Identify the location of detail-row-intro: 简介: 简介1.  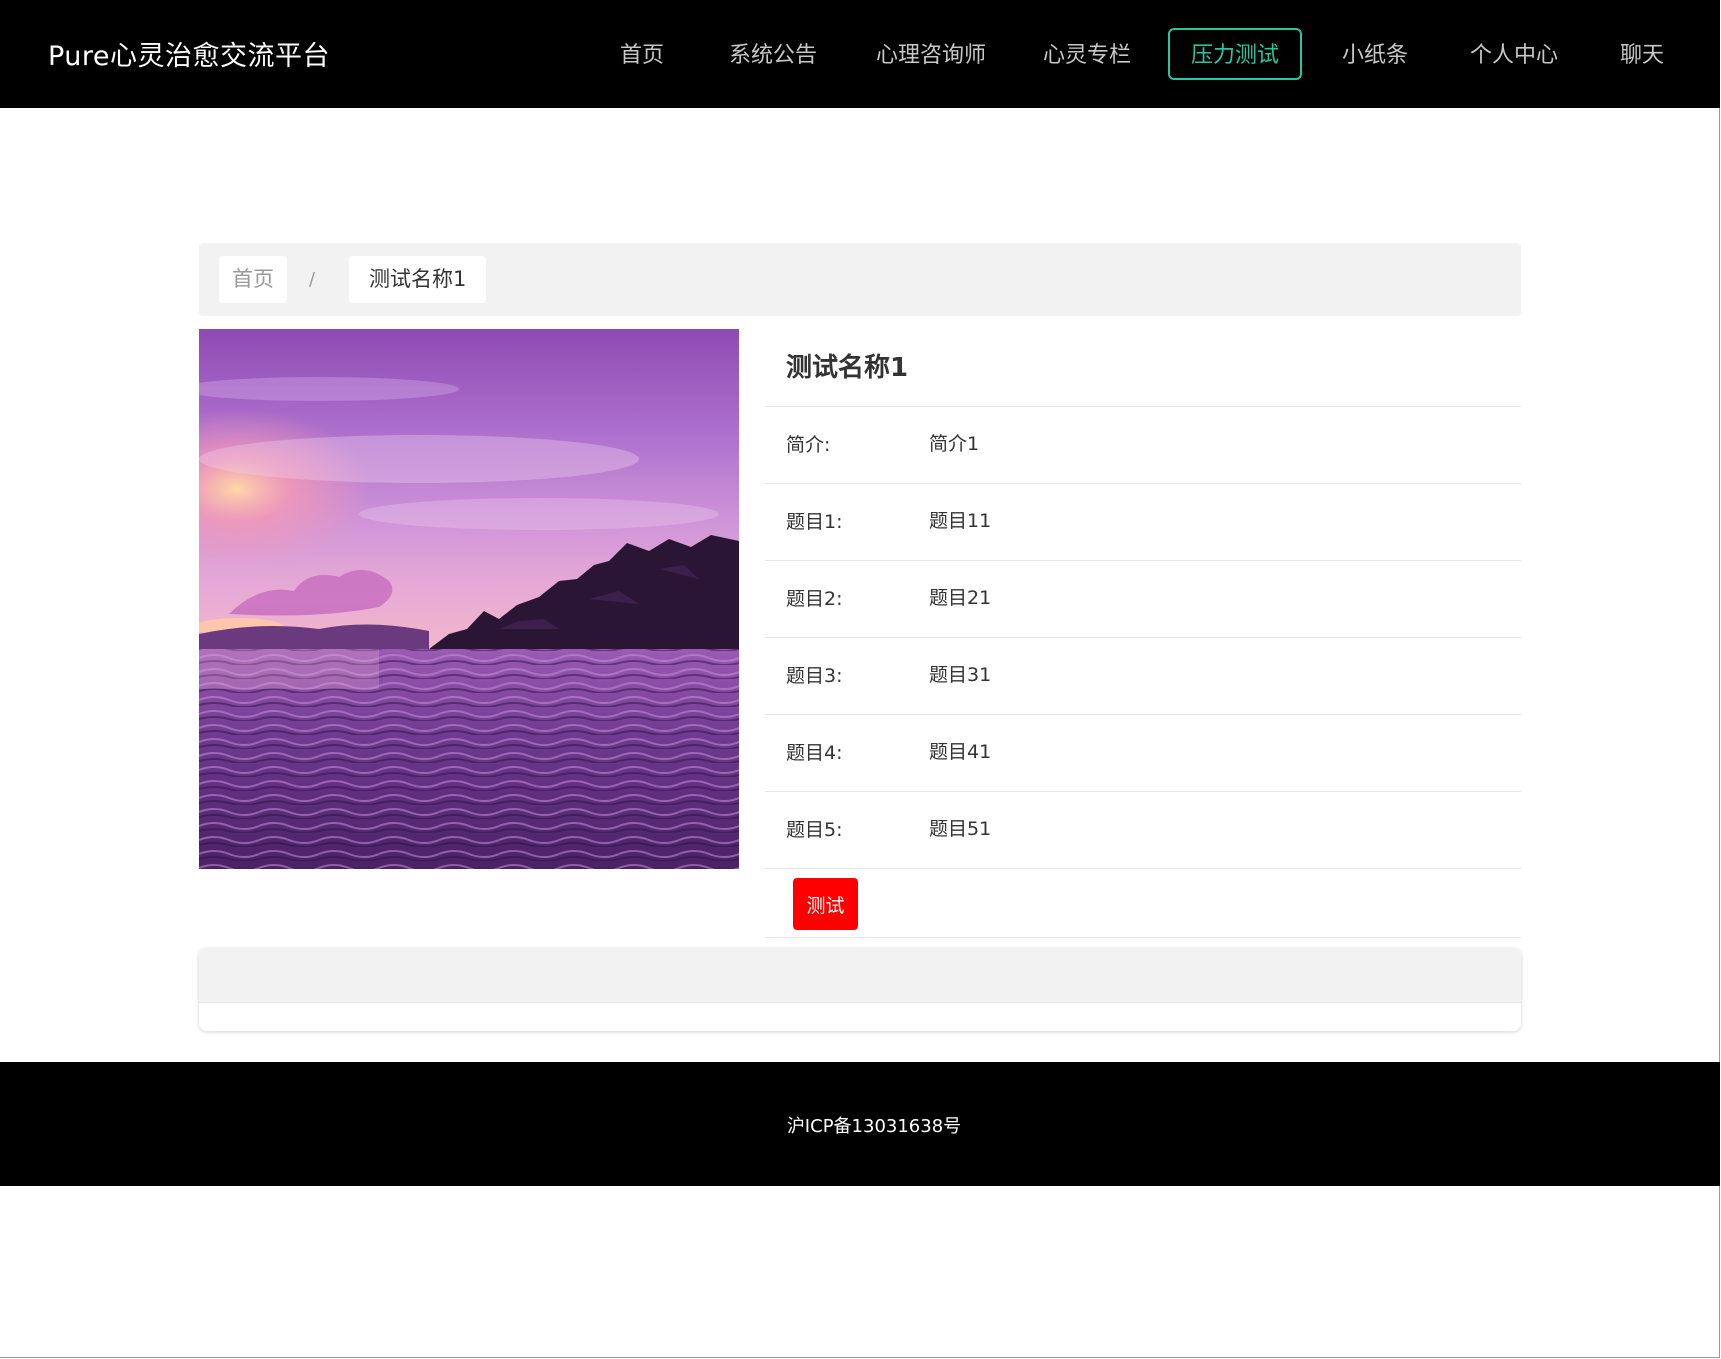
(1143, 445).